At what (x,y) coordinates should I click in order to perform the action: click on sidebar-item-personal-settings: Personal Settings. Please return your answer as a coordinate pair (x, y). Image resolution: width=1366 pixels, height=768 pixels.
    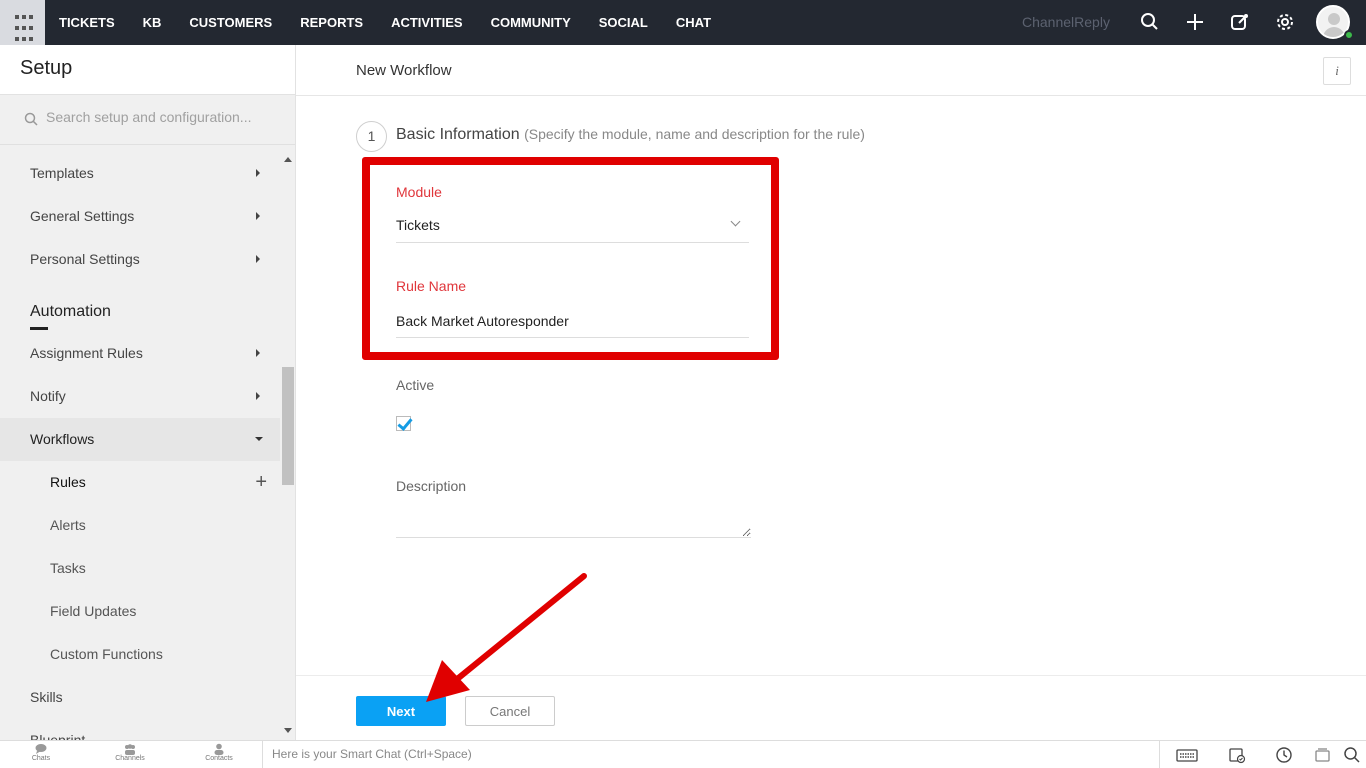
    Looking at the image, I should click on (140, 259).